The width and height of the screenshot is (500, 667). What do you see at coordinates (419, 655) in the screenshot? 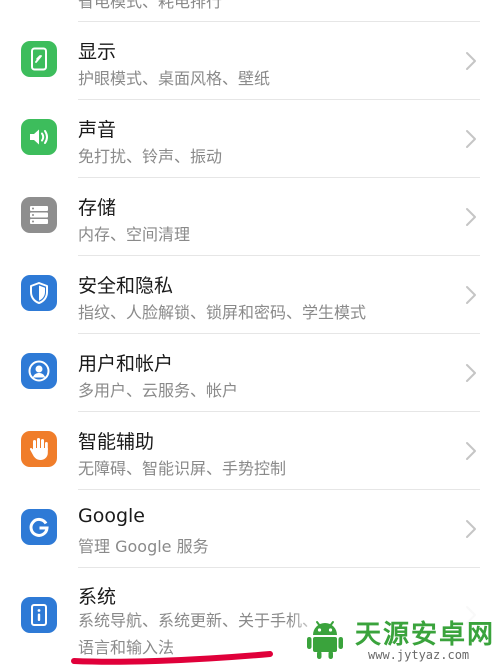
I see `watermark-url: www.jytyaz.com` at bounding box center [419, 655].